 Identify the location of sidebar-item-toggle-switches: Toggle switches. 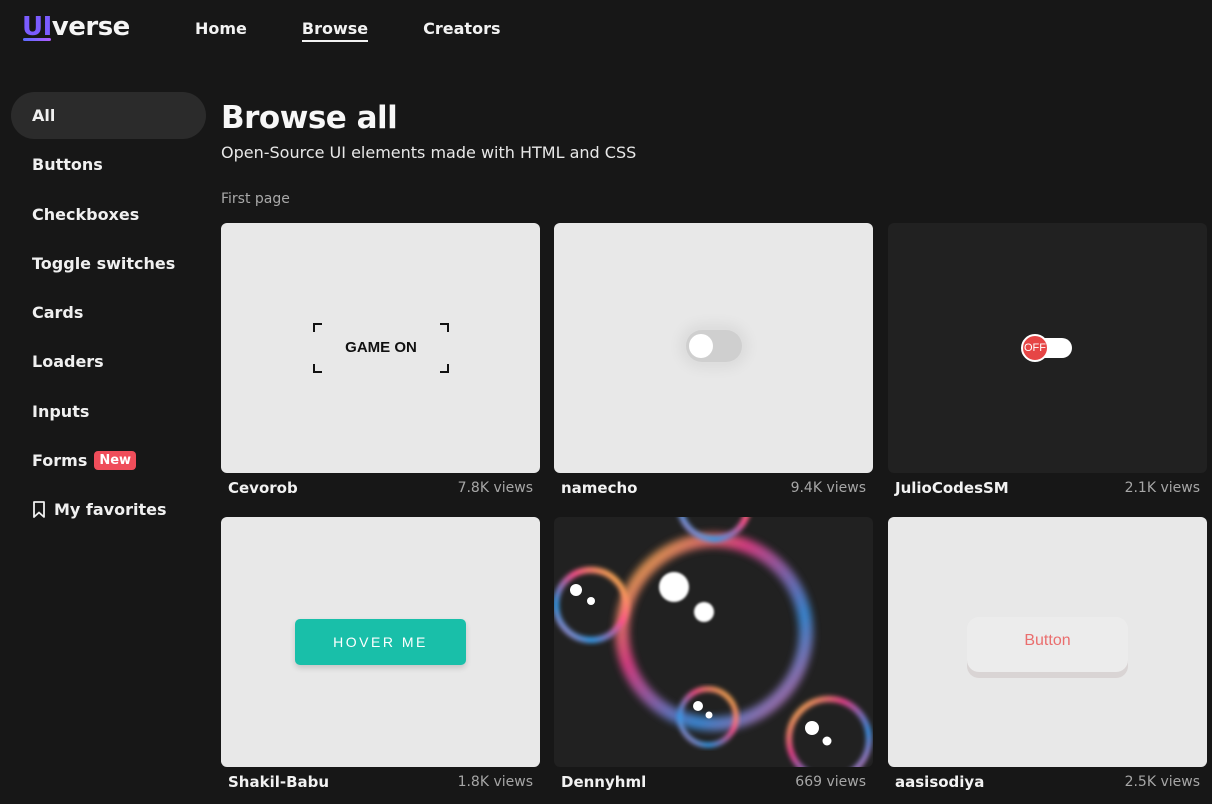
(108, 263).